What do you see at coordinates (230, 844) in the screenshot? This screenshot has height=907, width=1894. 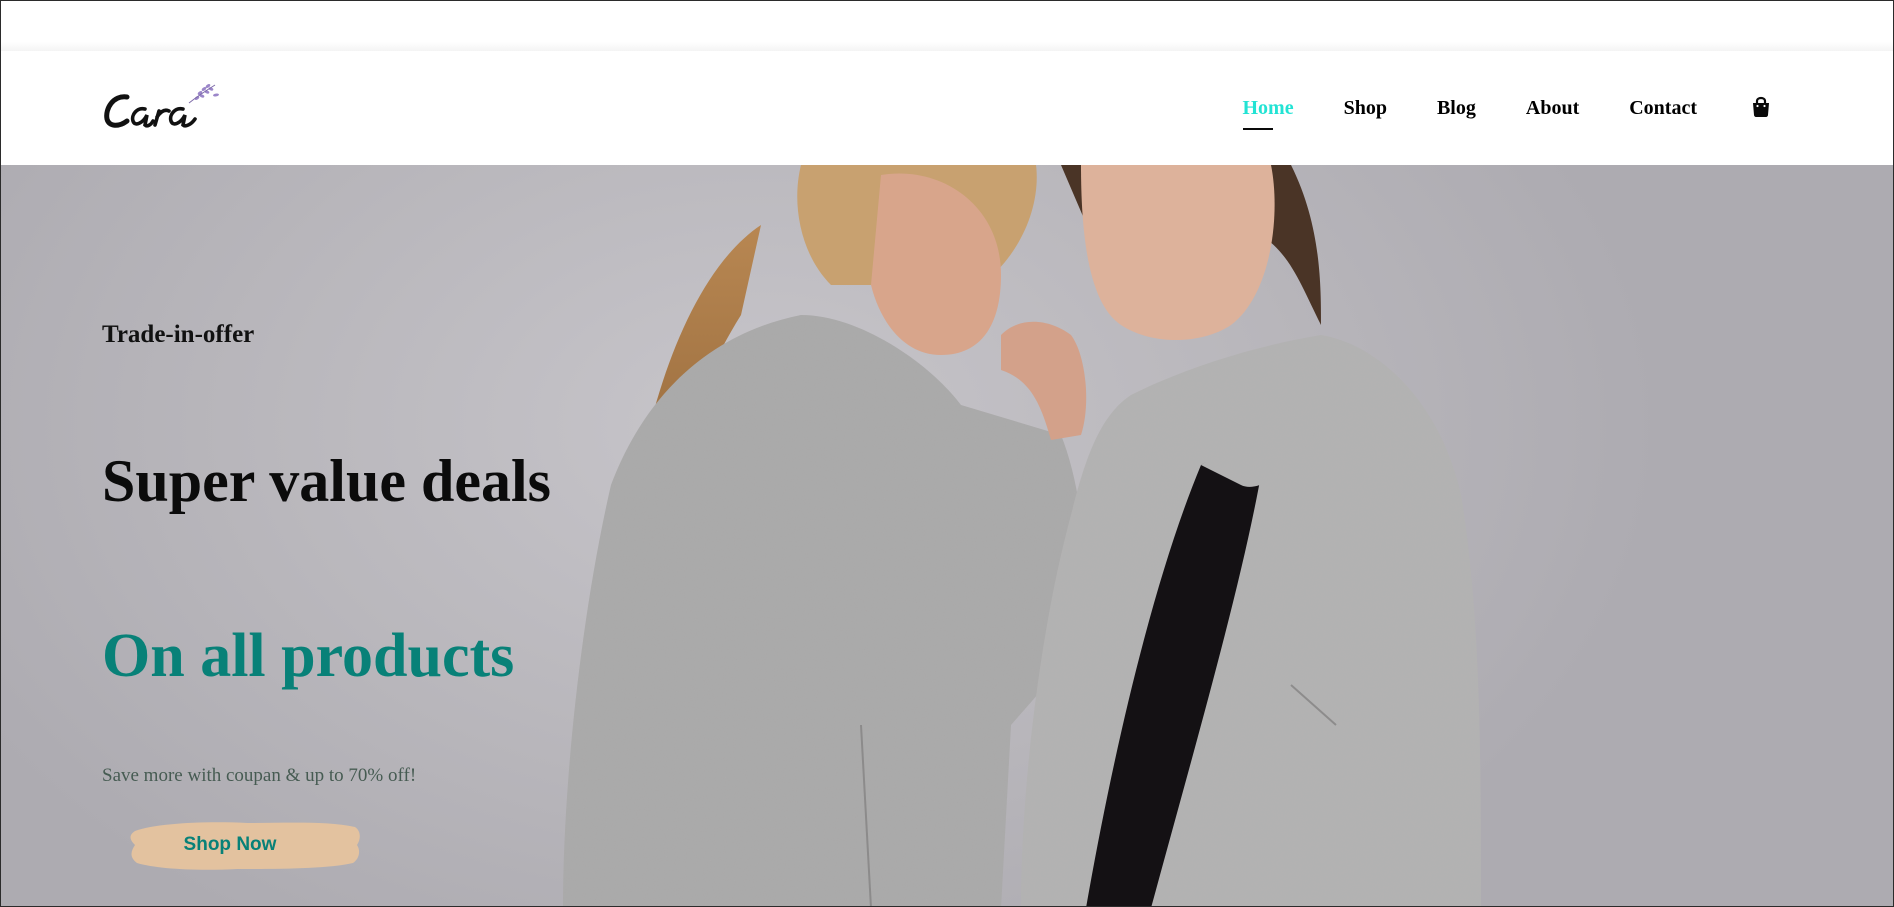 I see `shop-now-label: Shop Now` at bounding box center [230, 844].